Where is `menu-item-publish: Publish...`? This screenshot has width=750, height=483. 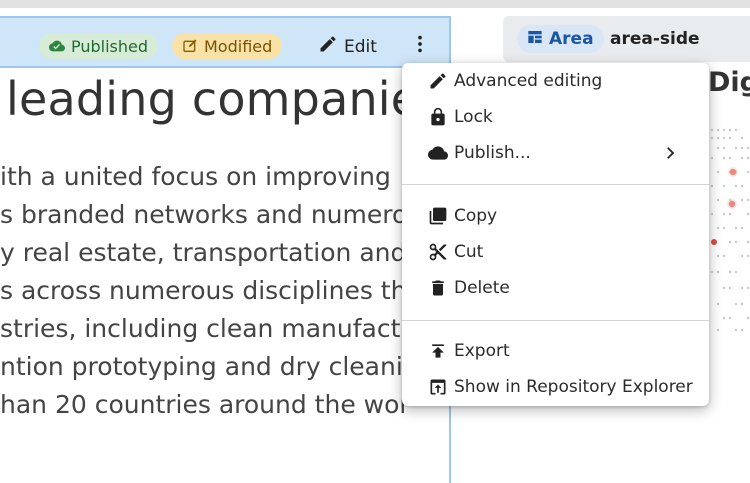 menu-item-publish: Publish... is located at coordinates (555, 153).